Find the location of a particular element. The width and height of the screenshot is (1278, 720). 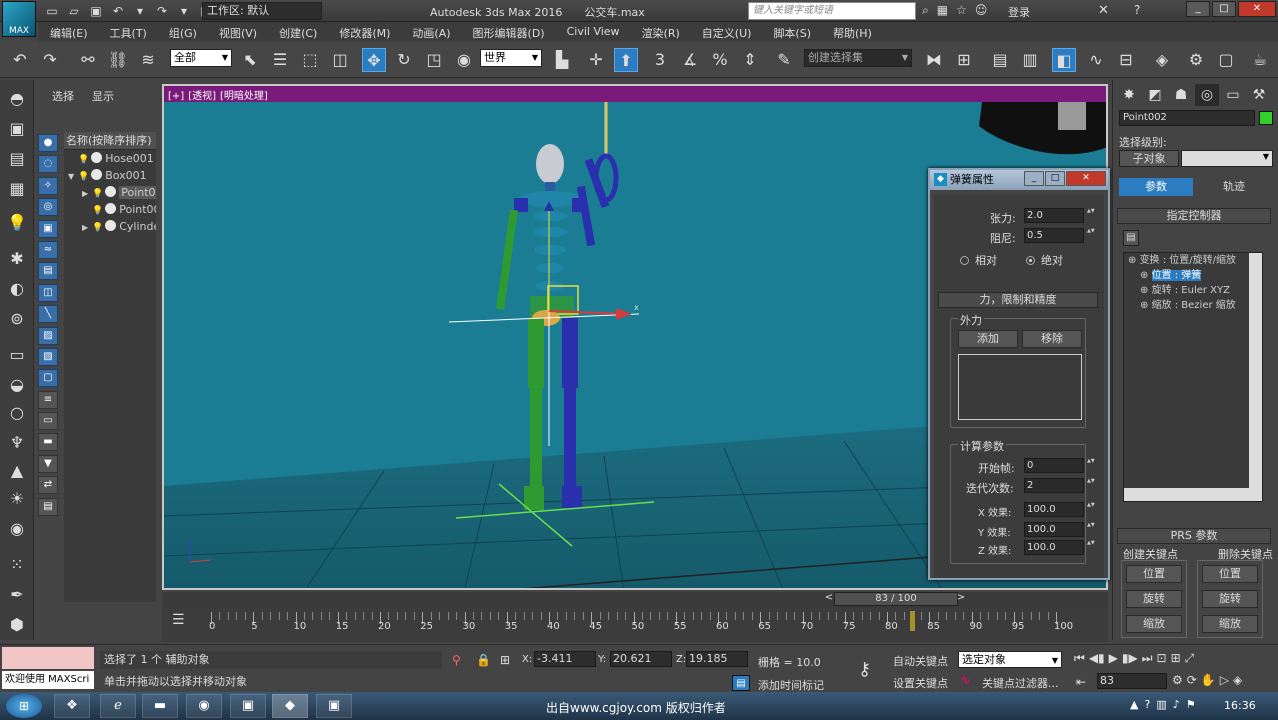

assign-controller-icon: ▤ is located at coordinates (1131, 238).